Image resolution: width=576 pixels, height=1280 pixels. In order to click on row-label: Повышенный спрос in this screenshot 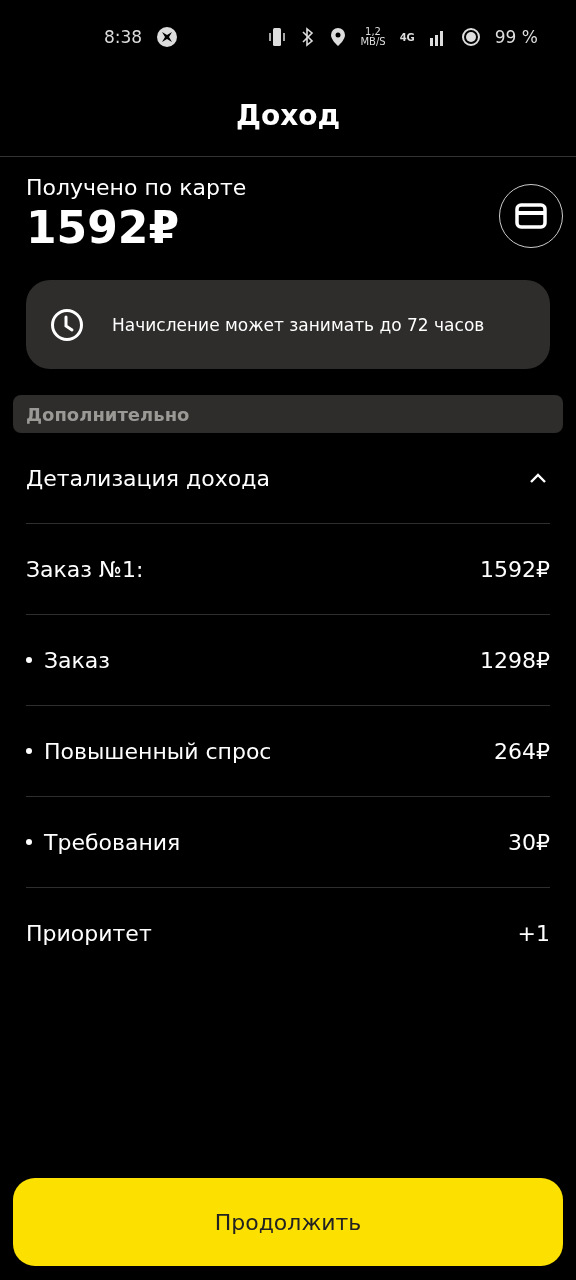, I will do `click(158, 751)`.